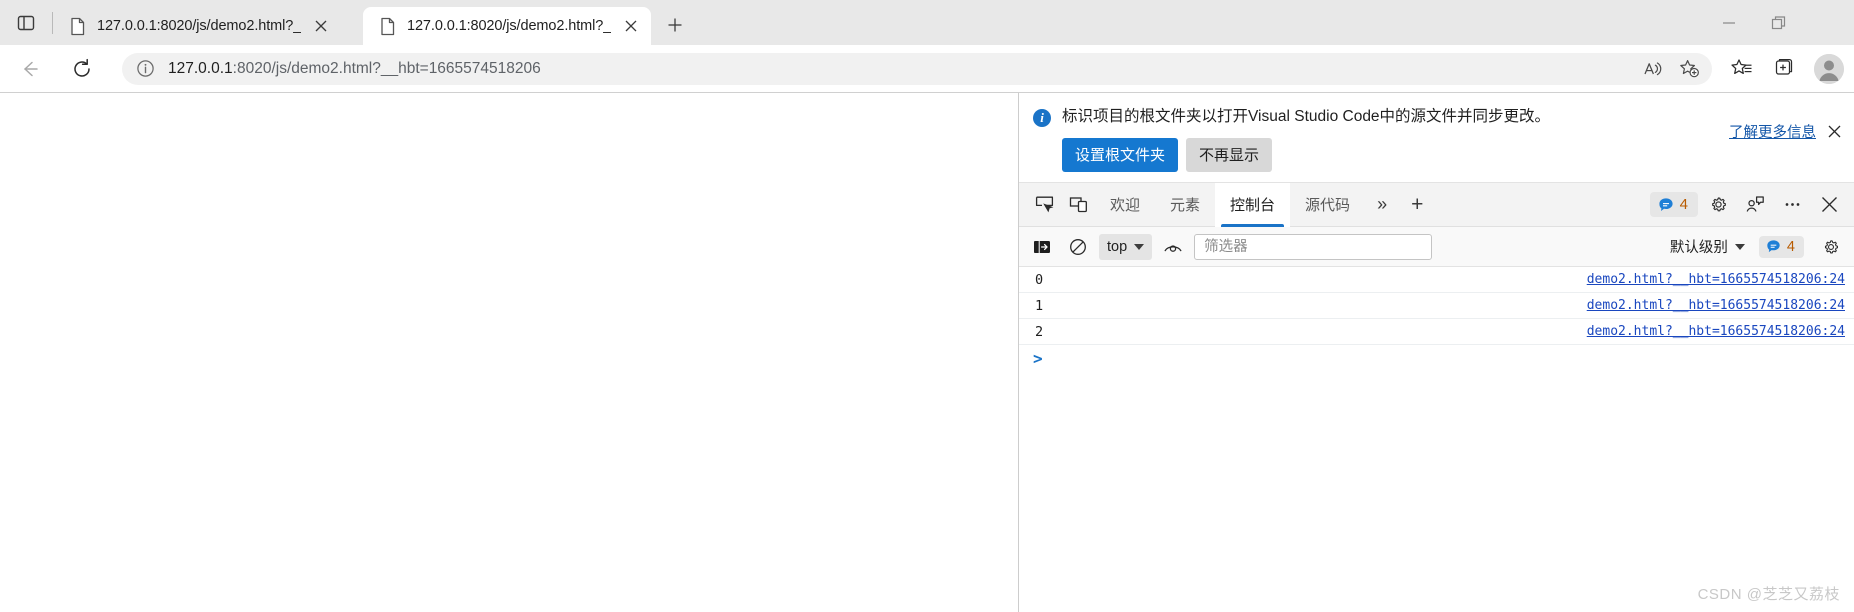 Image resolution: width=1854 pixels, height=612 pixels. I want to click on collections-icon, so click(1784, 68).